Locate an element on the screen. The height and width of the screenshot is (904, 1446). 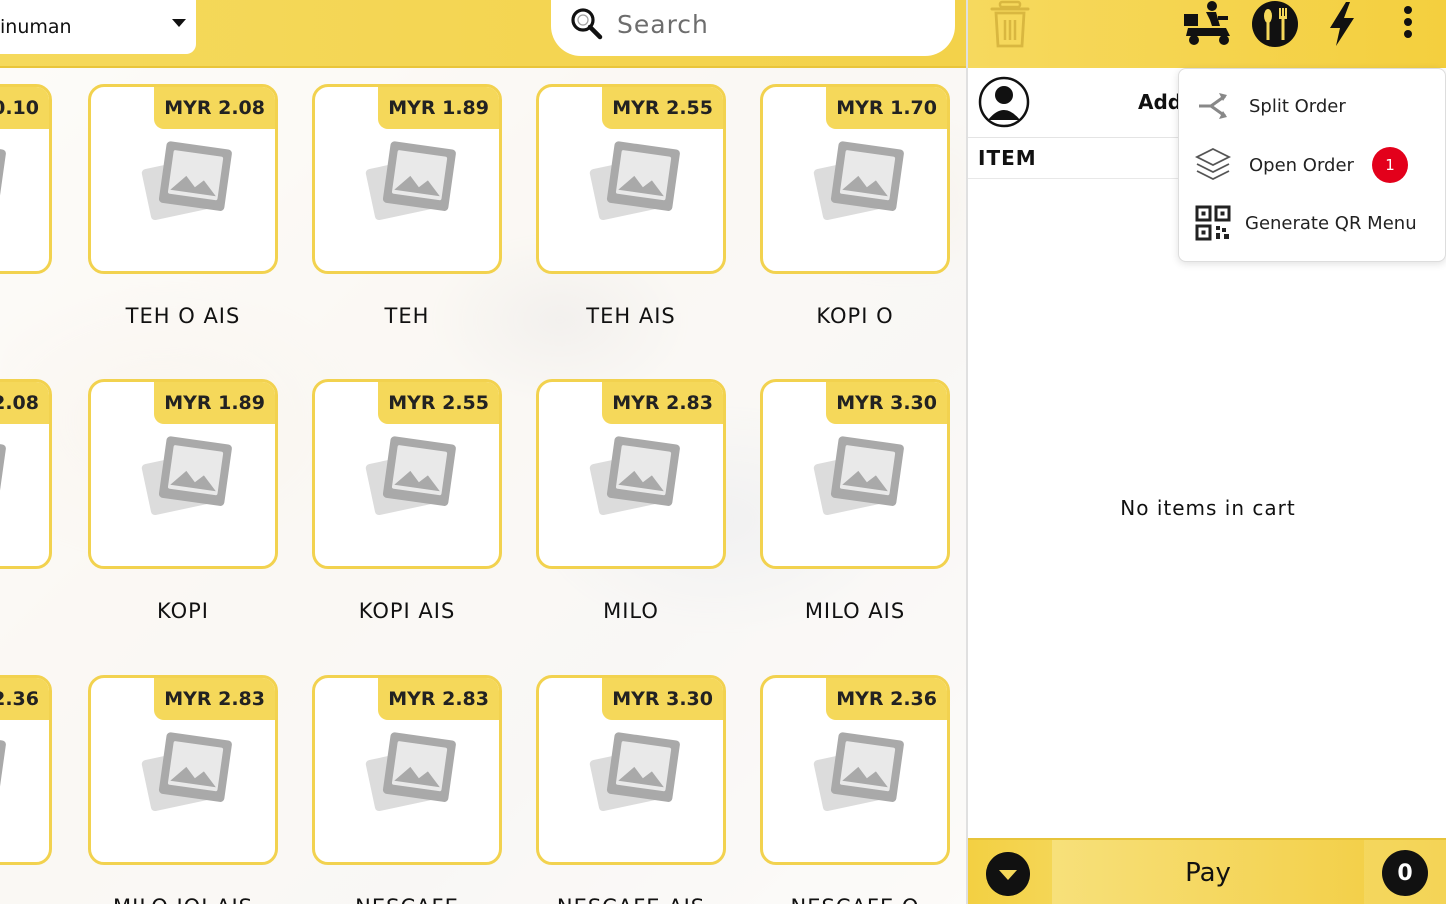
product-name: KOPI AIS is located at coordinates (407, 611).